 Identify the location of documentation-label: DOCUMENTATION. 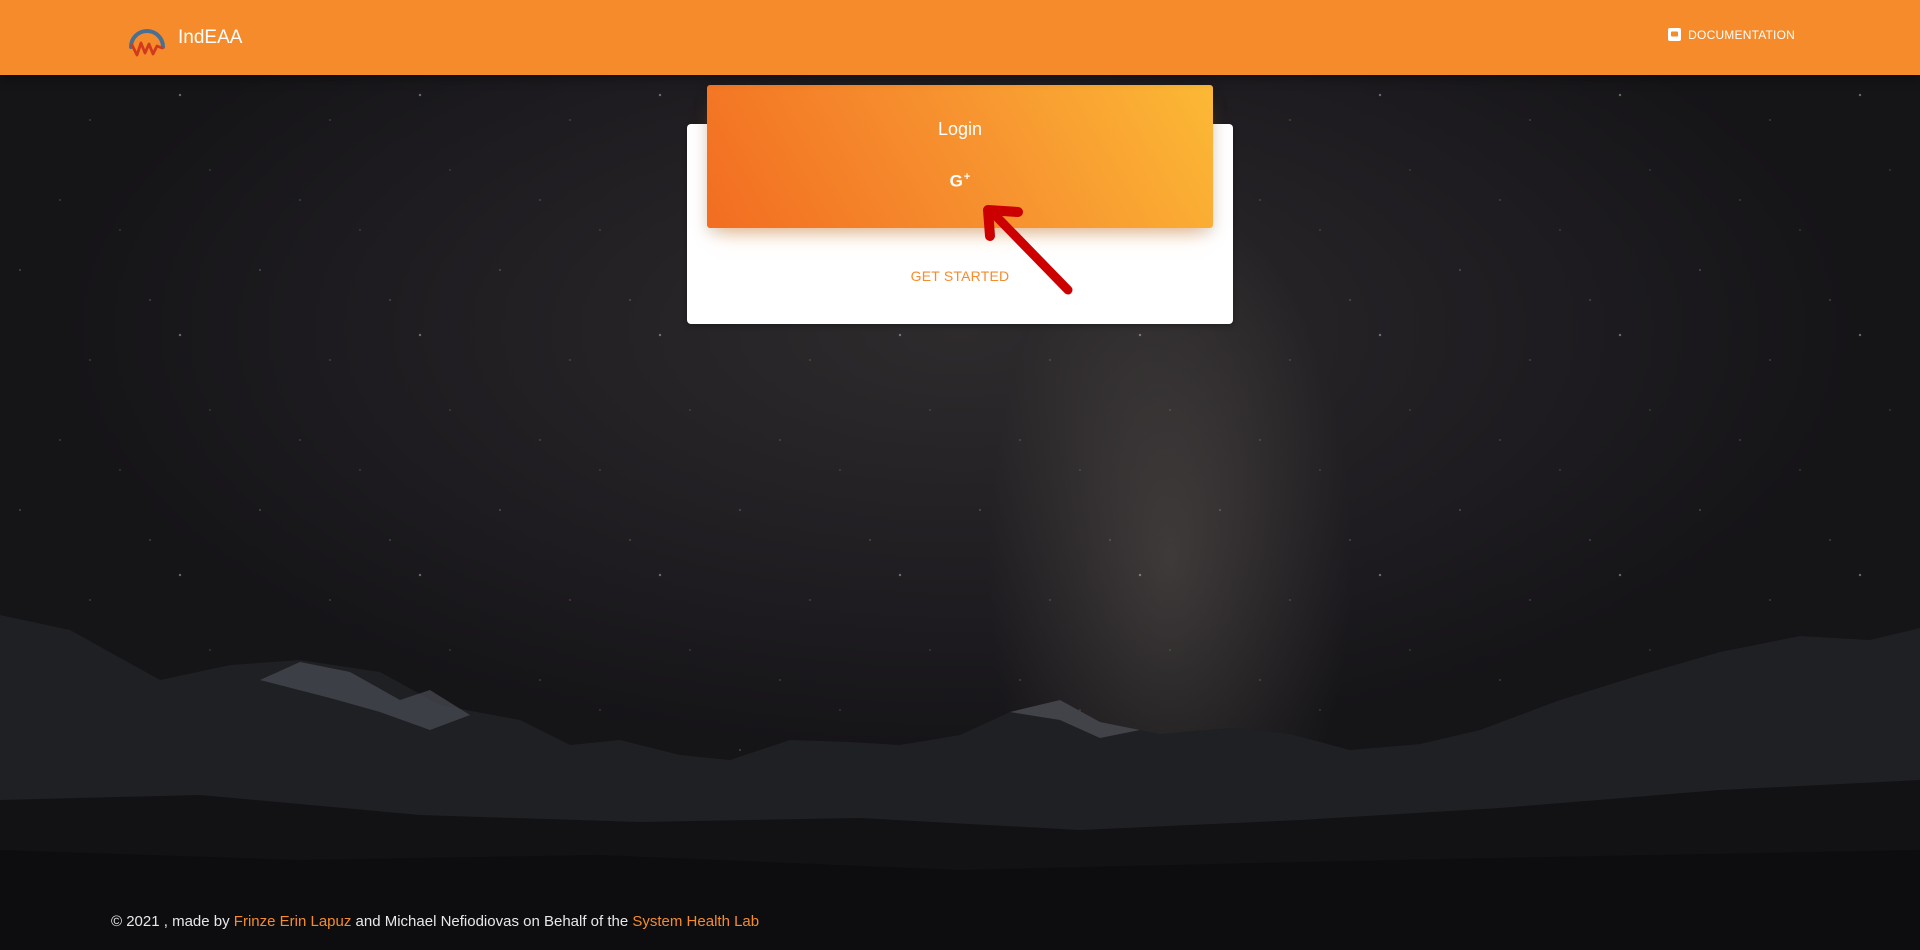
(1741, 34).